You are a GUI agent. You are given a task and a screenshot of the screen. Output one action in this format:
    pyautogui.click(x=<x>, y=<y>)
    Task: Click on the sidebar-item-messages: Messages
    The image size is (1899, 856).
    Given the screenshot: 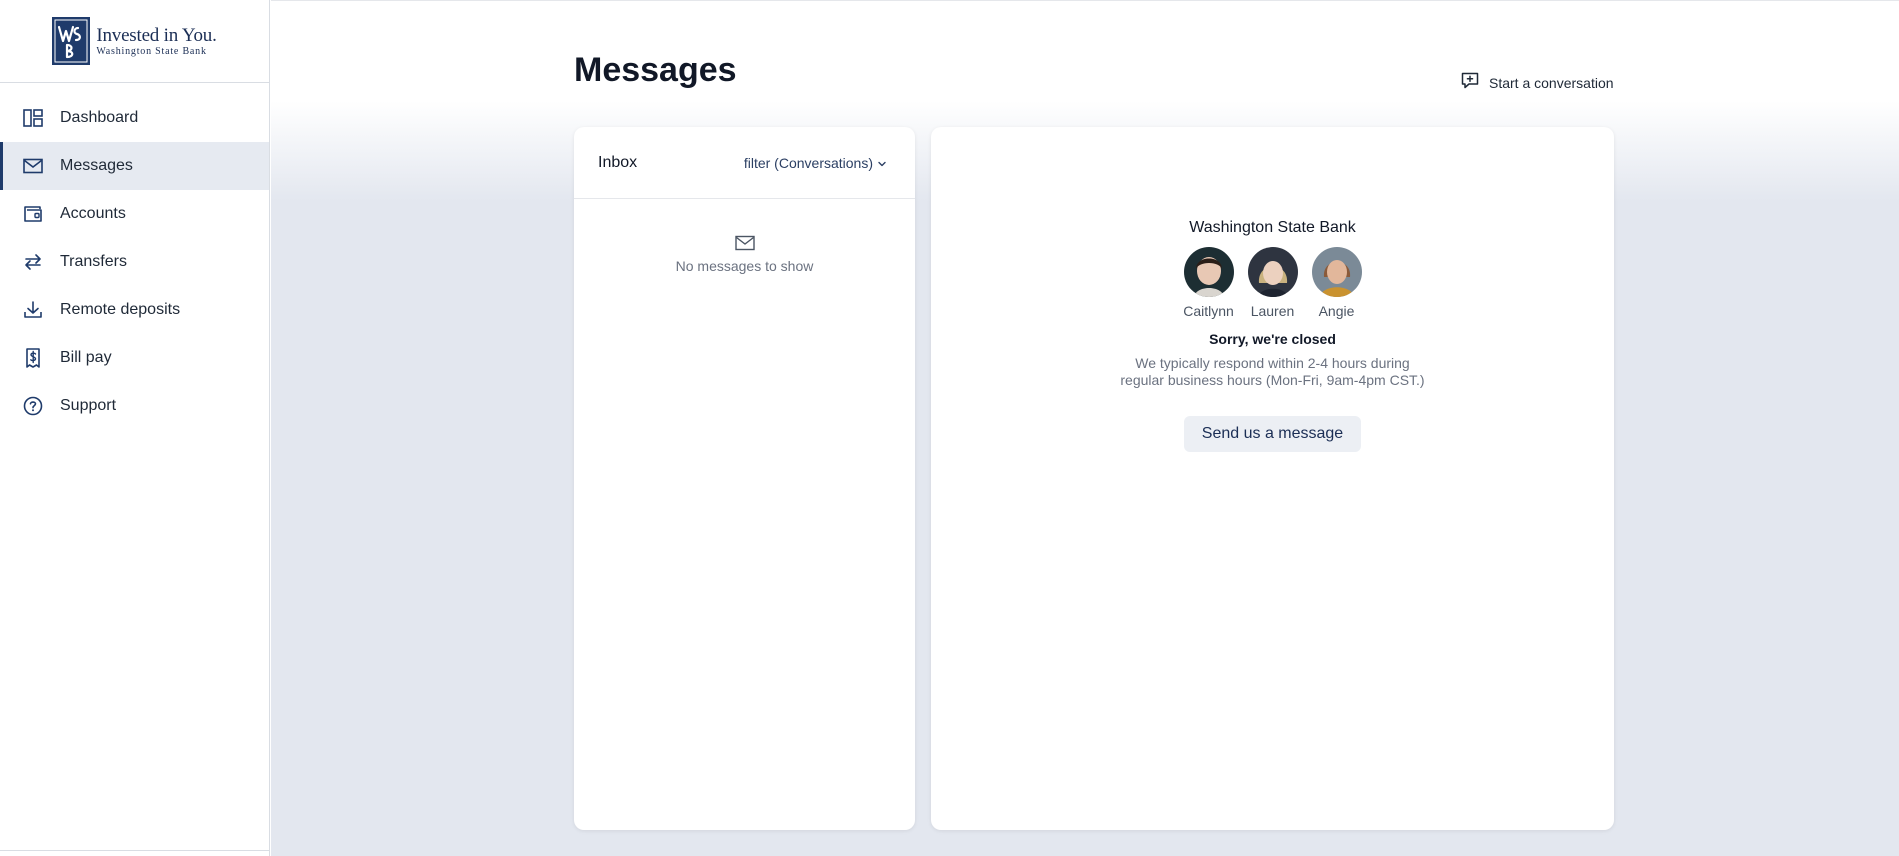 What is the action you would take?
    pyautogui.click(x=134, y=166)
    